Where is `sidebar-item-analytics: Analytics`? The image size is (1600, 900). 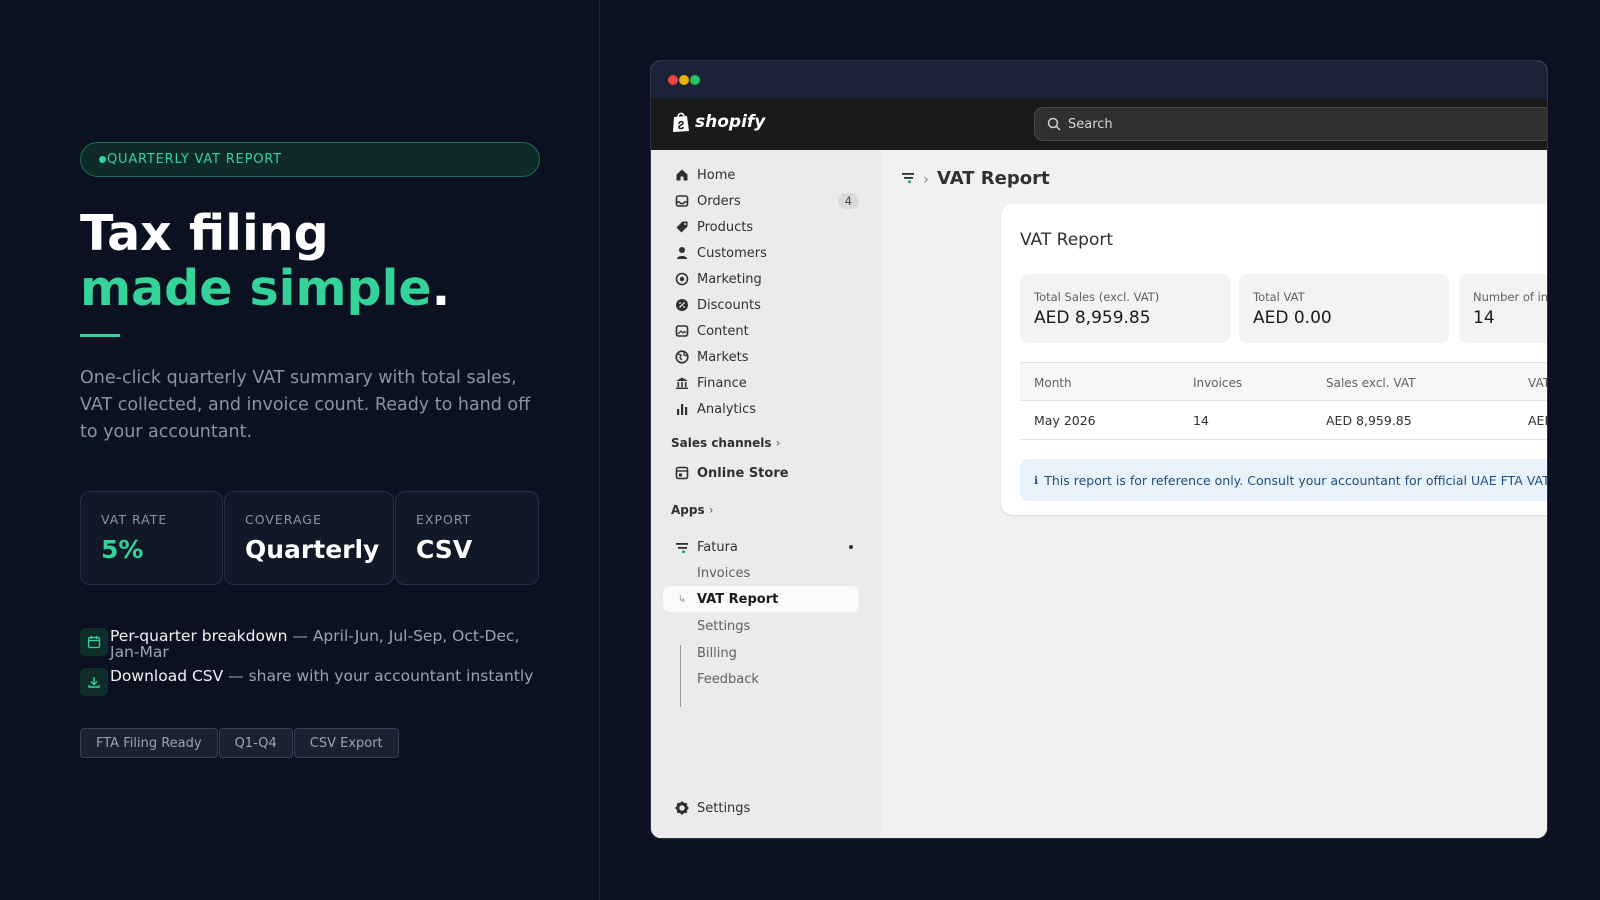 sidebar-item-analytics: Analytics is located at coordinates (761, 409).